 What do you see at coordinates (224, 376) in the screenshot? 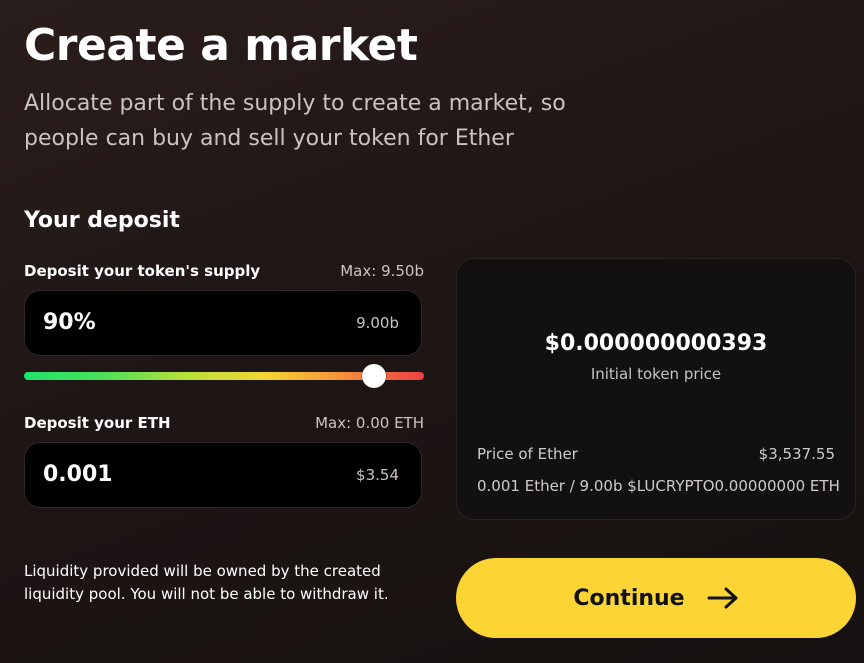
I see `token-supply-slider` at bounding box center [224, 376].